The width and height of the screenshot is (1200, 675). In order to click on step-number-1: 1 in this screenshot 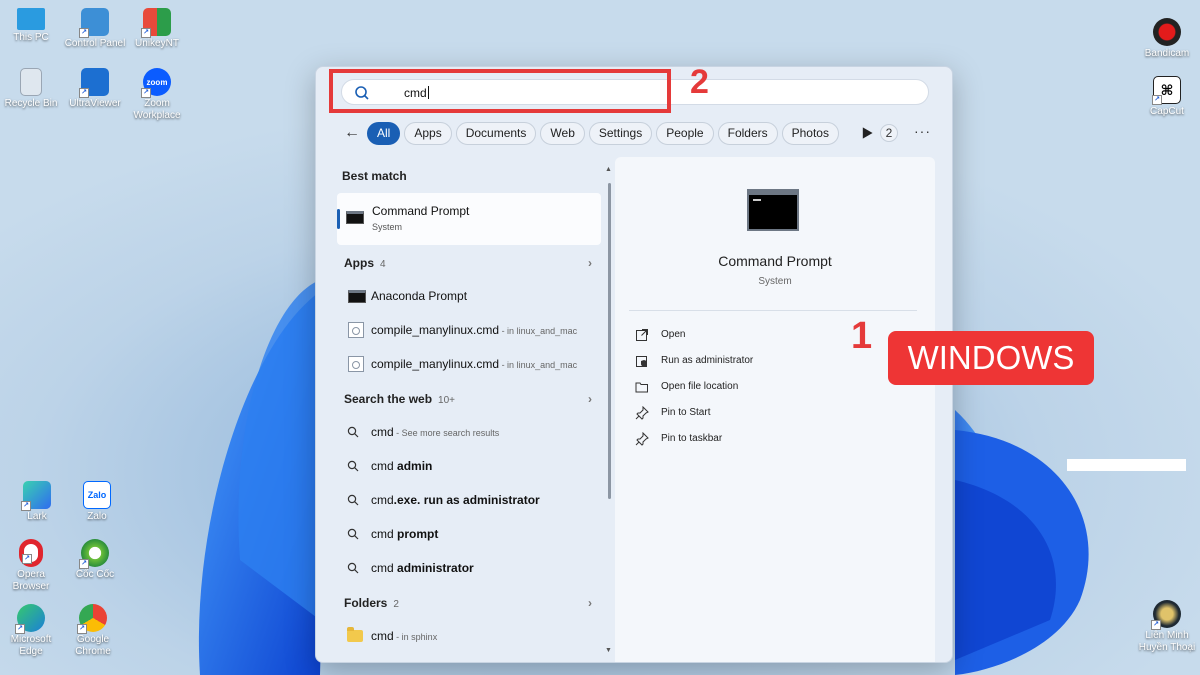, I will do `click(862, 336)`.